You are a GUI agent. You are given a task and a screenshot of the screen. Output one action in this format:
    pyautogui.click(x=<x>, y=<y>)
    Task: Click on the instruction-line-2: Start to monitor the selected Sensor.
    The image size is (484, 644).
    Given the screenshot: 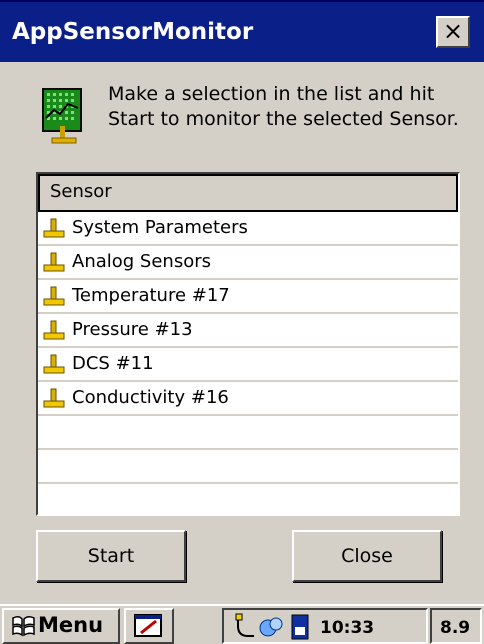 What is the action you would take?
    pyautogui.click(x=283, y=119)
    